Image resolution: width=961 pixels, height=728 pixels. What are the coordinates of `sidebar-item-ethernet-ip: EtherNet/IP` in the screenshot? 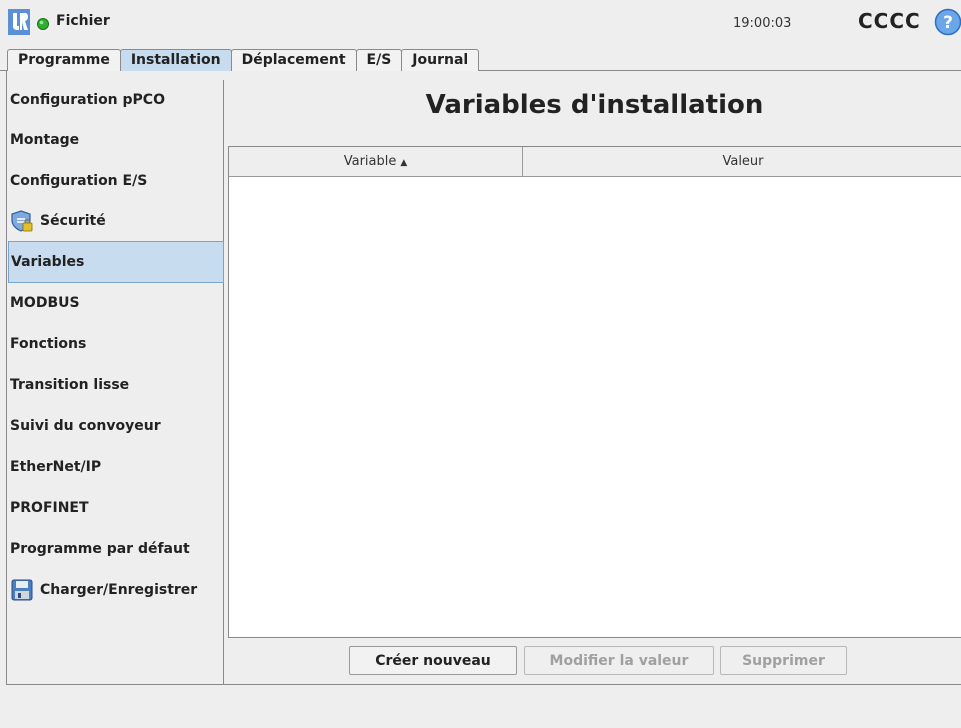 It's located at (116, 467).